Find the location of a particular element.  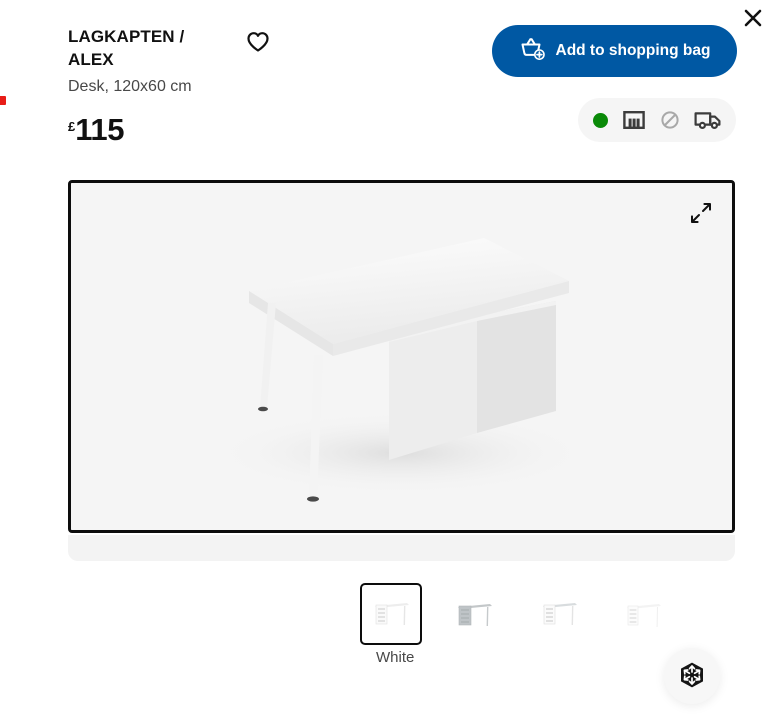

availability-pill is located at coordinates (657, 120).